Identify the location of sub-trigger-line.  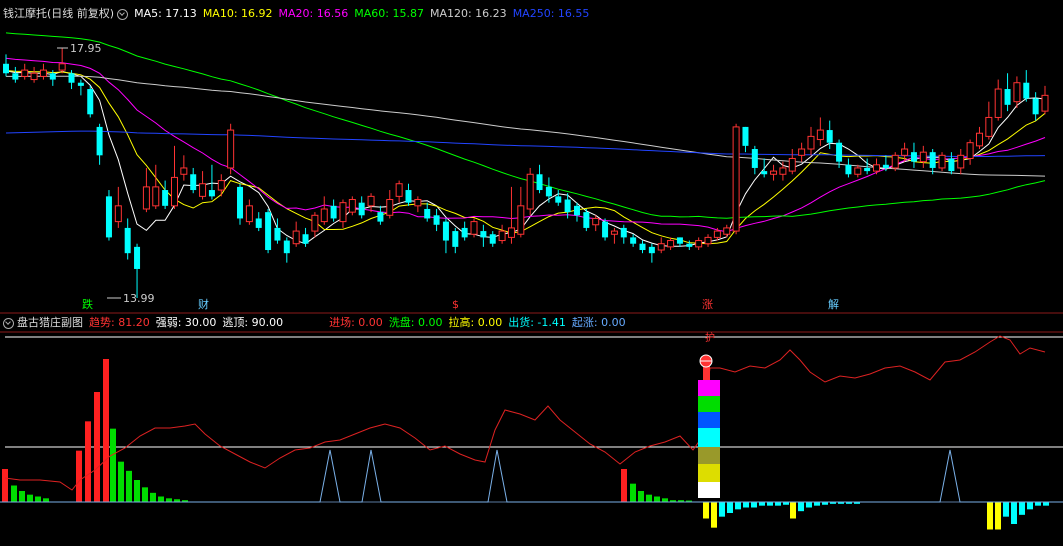
(531, 476).